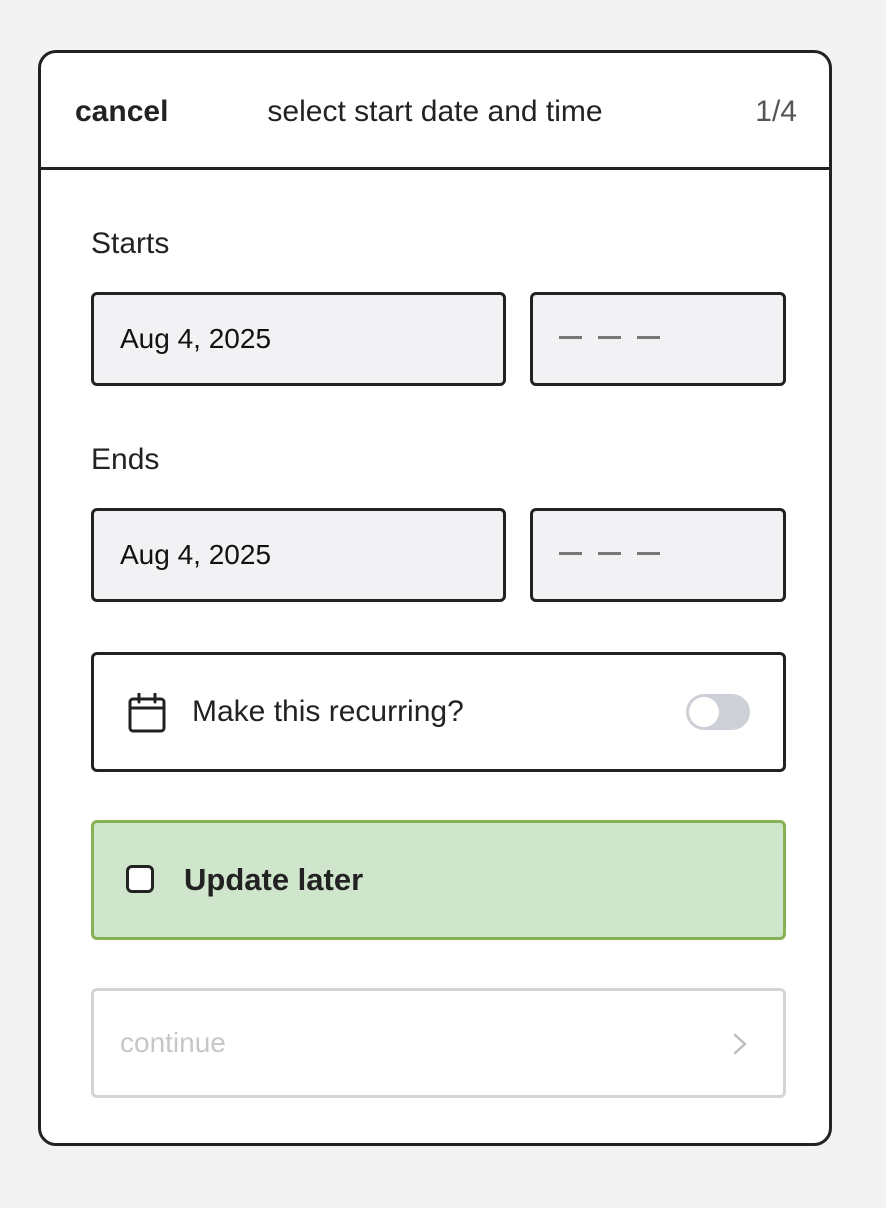 This screenshot has width=886, height=1208. I want to click on cancel-button: cancel, so click(121, 111).